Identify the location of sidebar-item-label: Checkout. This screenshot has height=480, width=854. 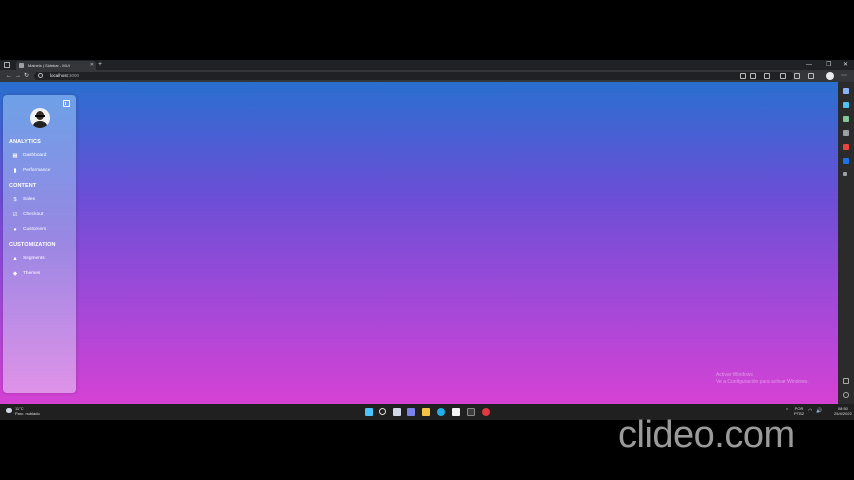
(33, 214).